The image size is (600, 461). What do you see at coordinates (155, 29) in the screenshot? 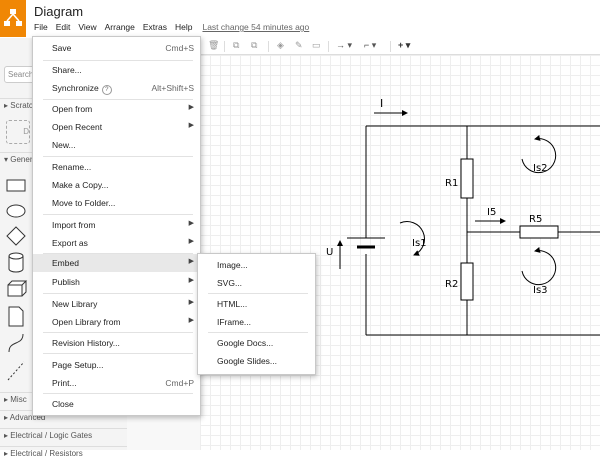
I see `menu-extras: Extras` at bounding box center [155, 29].